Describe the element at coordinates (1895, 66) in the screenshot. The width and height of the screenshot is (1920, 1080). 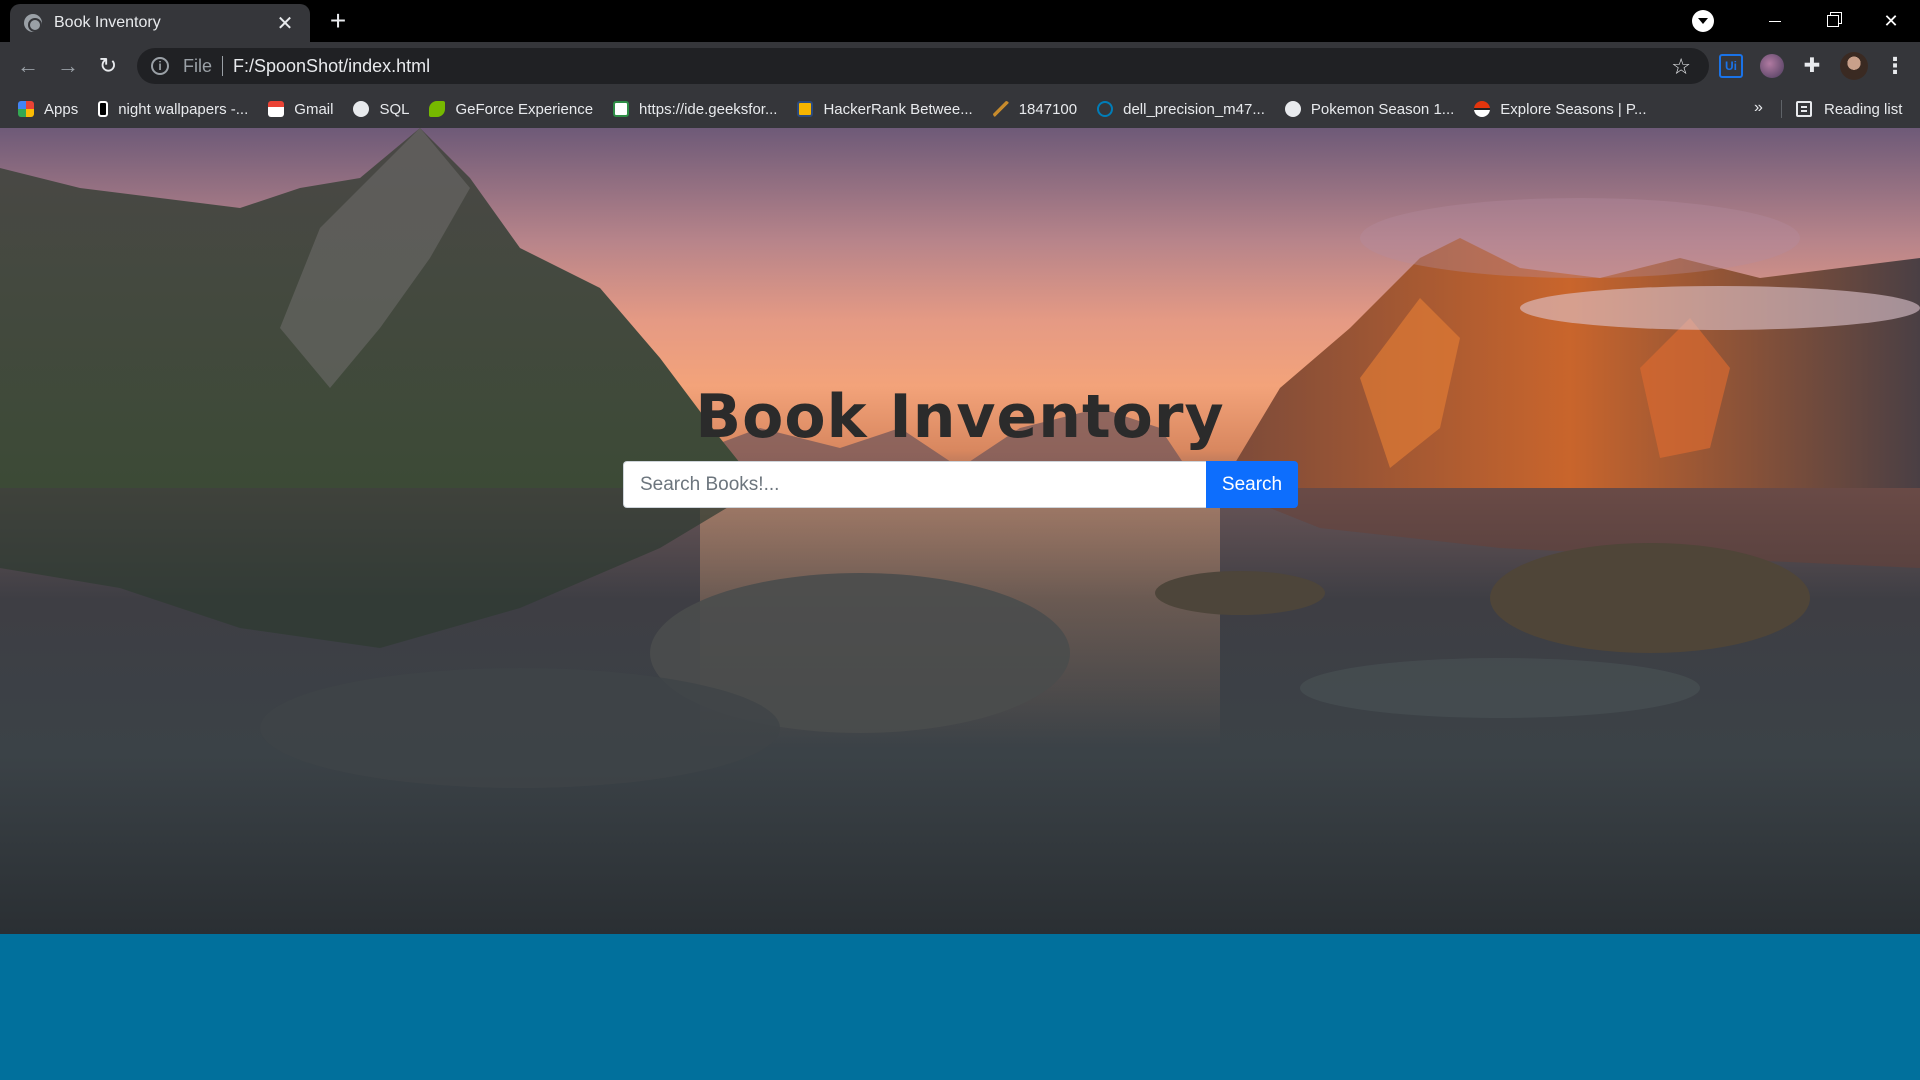
I see `browser-menu-icon: ⋮` at that location.